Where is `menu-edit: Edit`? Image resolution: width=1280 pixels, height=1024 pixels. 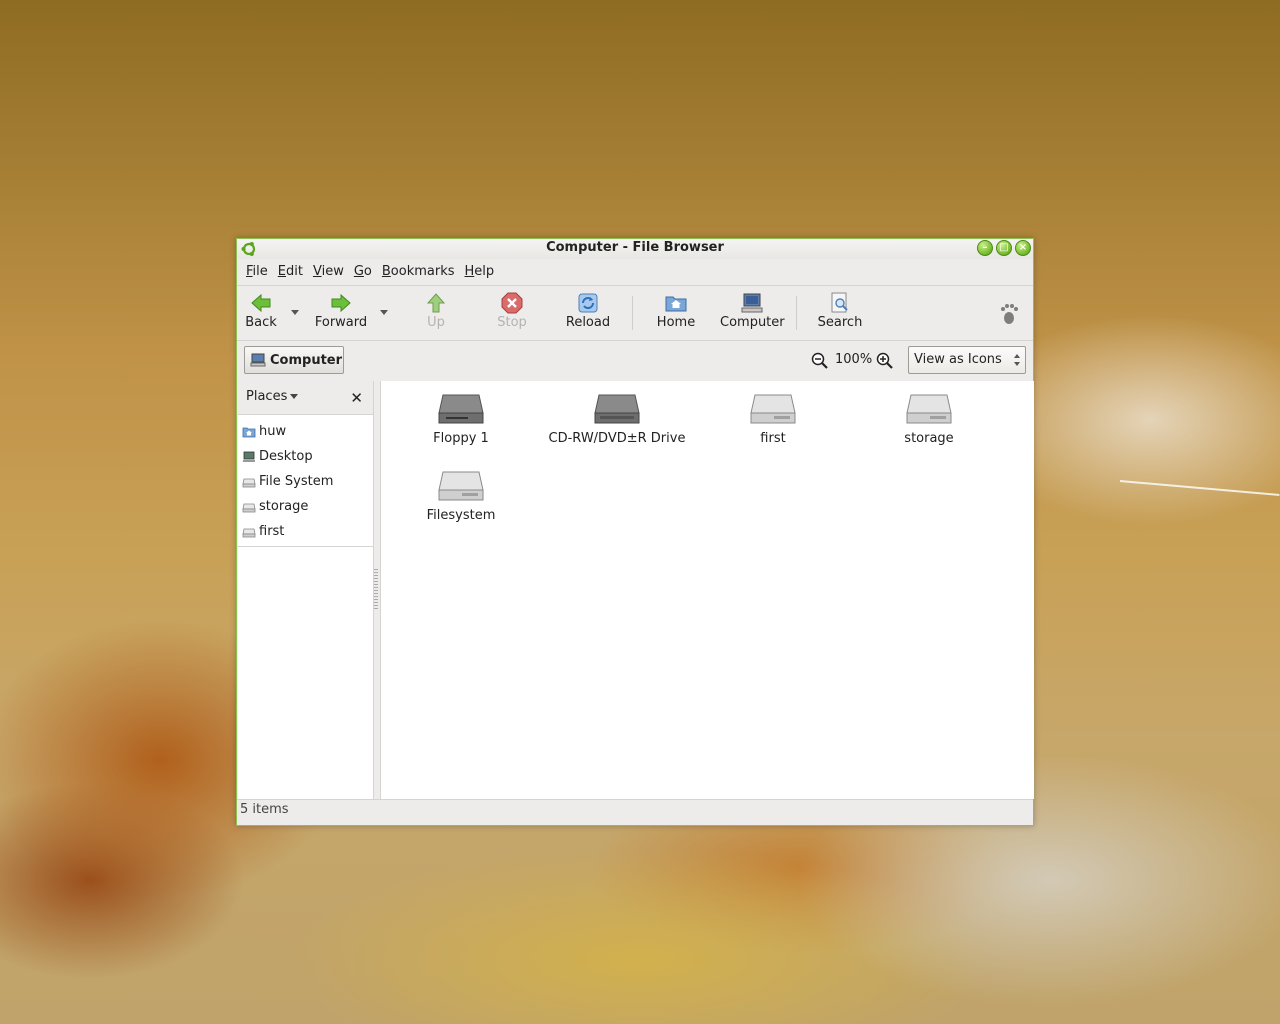
menu-edit: Edit is located at coordinates (292, 272).